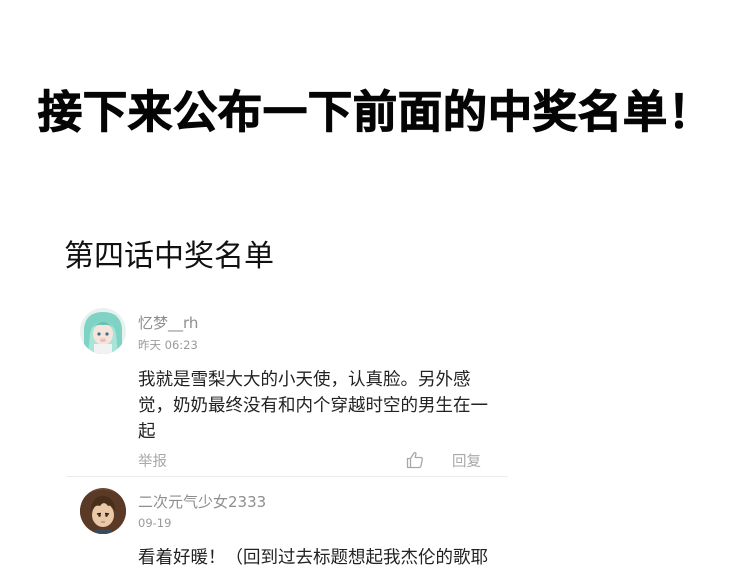 Image resolution: width=750 pixels, height=586 pixels. Describe the element at coordinates (313, 406) in the screenshot. I see `comment-text: 我就是雪梨大大的小天使，认真脸。另外感觉，奶奶最终没有和内个穿越时空的男生在一起` at that location.